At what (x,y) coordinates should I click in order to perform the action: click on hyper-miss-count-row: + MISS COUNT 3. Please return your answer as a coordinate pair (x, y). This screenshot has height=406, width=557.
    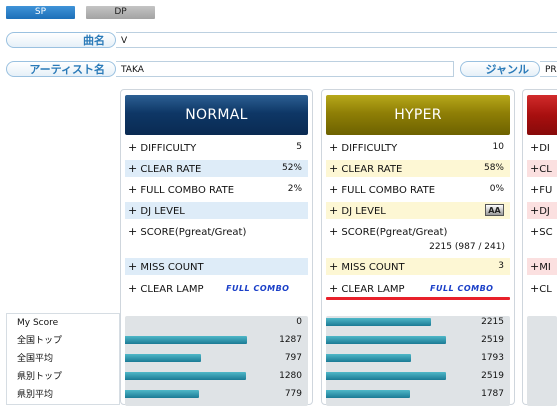
    Looking at the image, I should click on (418, 266).